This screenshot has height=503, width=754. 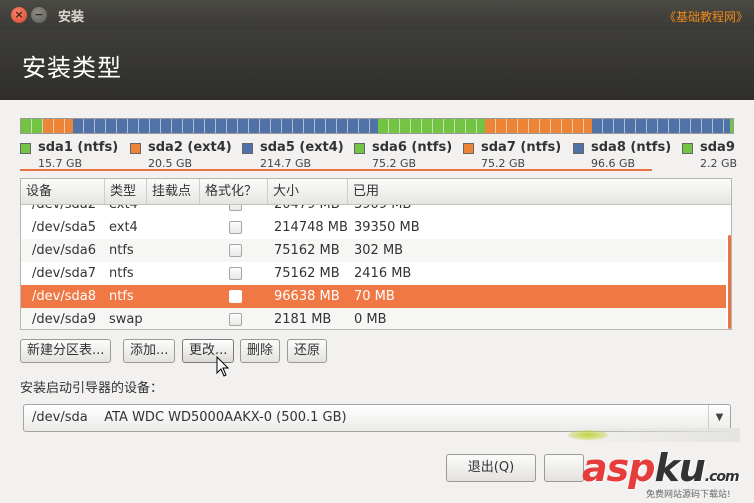 I want to click on legend-name: sda1 (ntfs), so click(x=78, y=147).